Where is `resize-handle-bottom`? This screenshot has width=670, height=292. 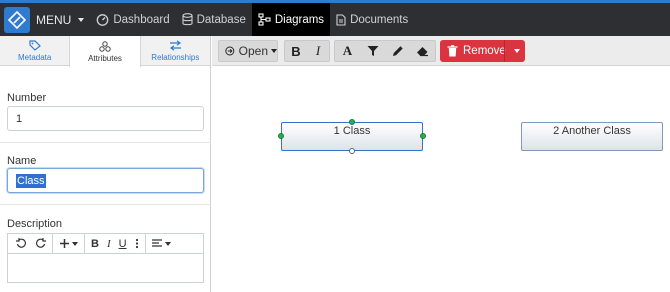 resize-handle-bottom is located at coordinates (352, 151).